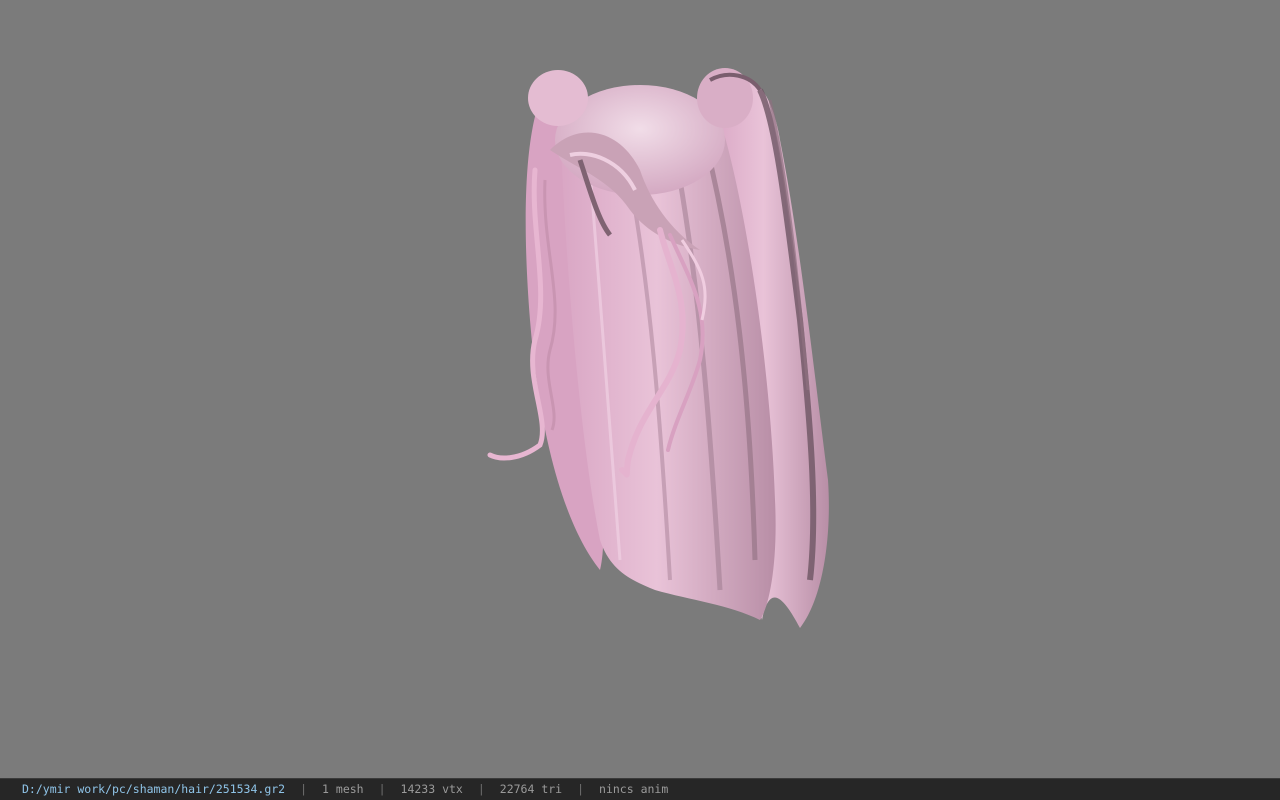  I want to click on triangle-count: 22764 tri, so click(531, 789).